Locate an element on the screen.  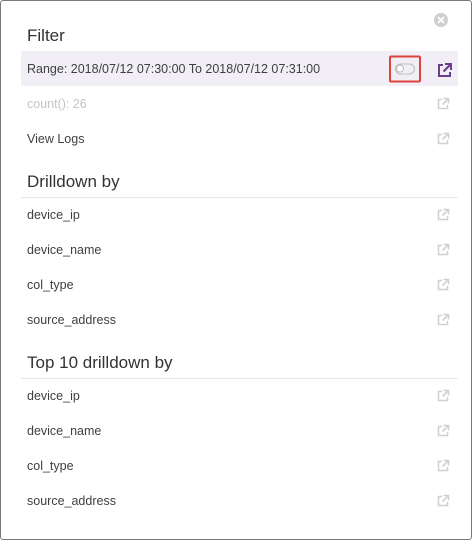
top-drilldown-item-col-type: col_type is located at coordinates (239, 465).